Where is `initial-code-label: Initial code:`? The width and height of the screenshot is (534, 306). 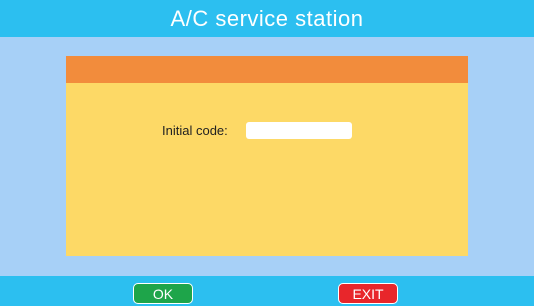 initial-code-label: Initial code: is located at coordinates (195, 130).